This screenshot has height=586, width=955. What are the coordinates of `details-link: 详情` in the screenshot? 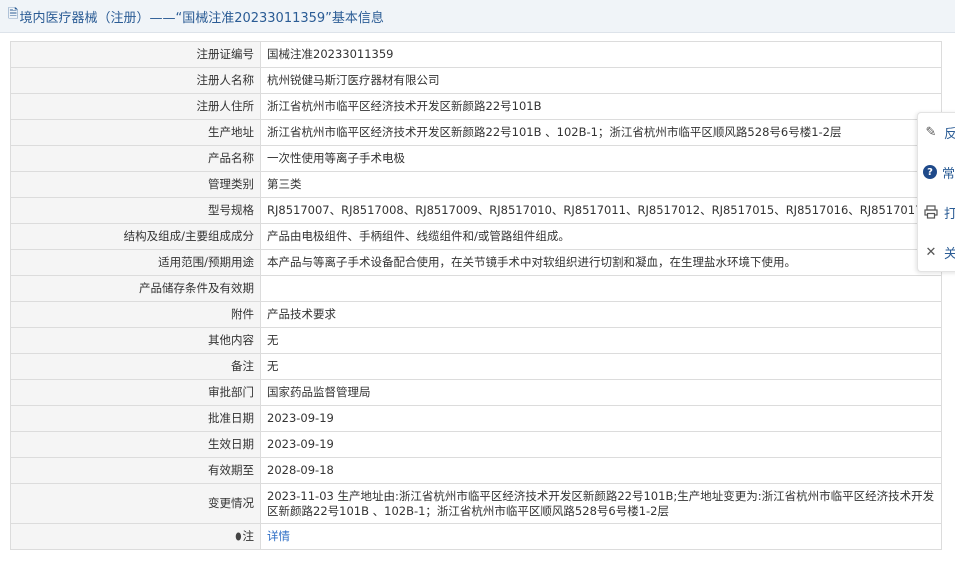 It's located at (278, 536).